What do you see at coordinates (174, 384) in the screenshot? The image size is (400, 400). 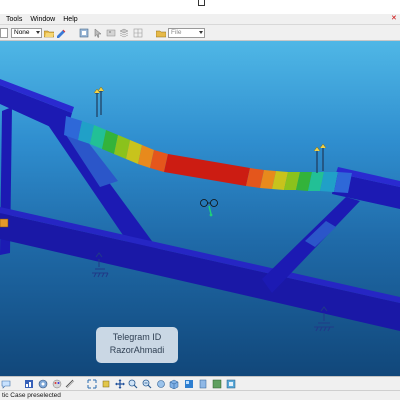 I see `view-cube-icon` at bounding box center [174, 384].